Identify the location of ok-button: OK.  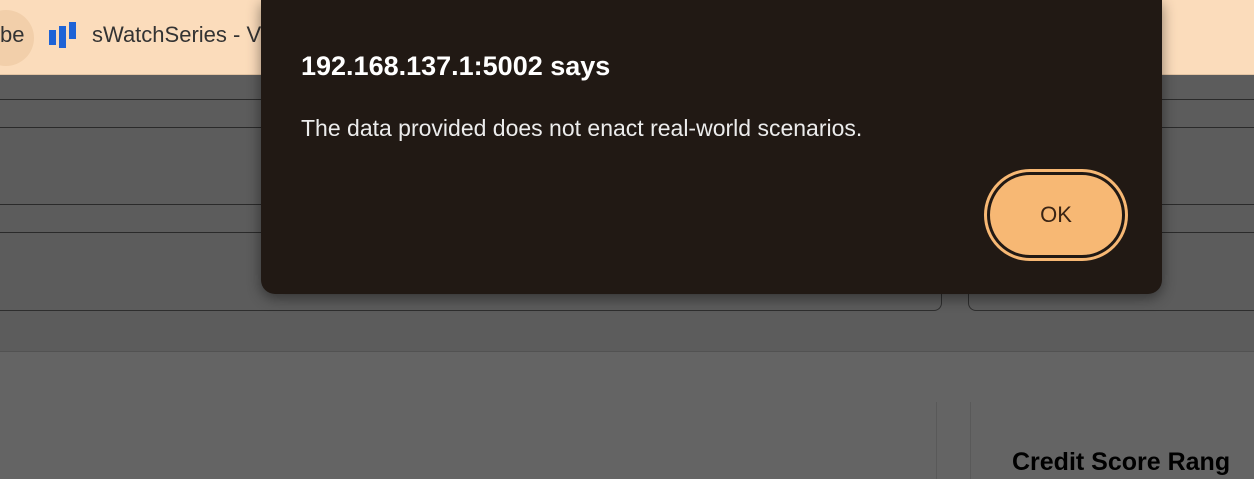
(1056, 215).